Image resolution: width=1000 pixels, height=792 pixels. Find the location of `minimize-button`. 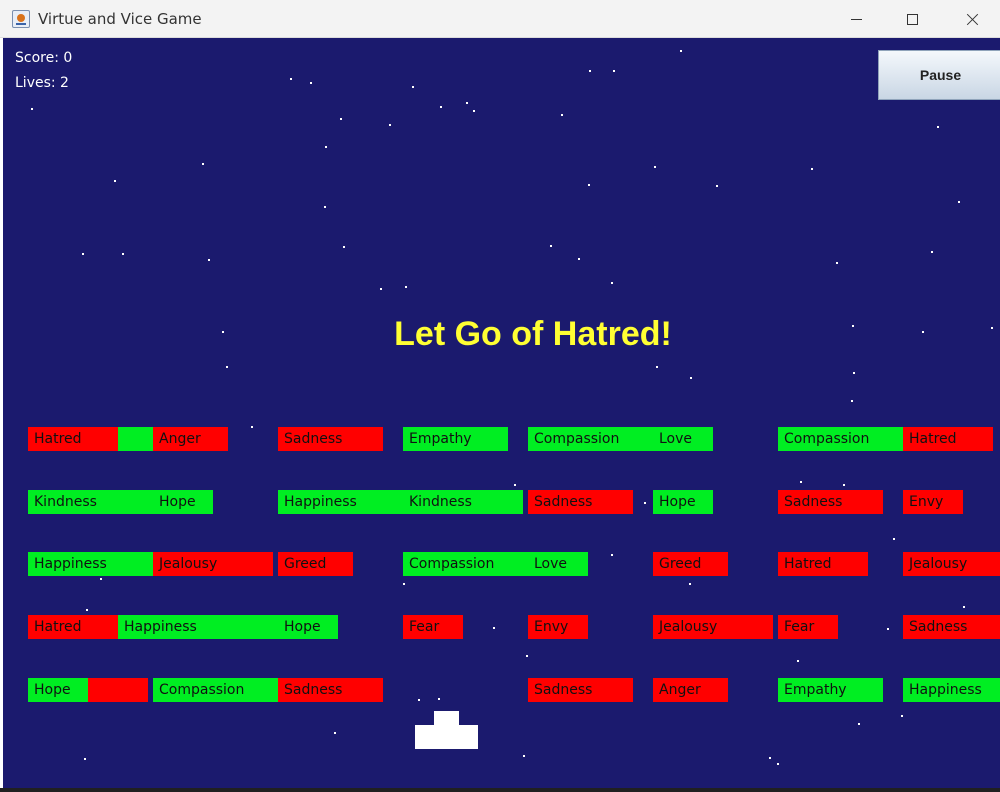

minimize-button is located at coordinates (856, 19).